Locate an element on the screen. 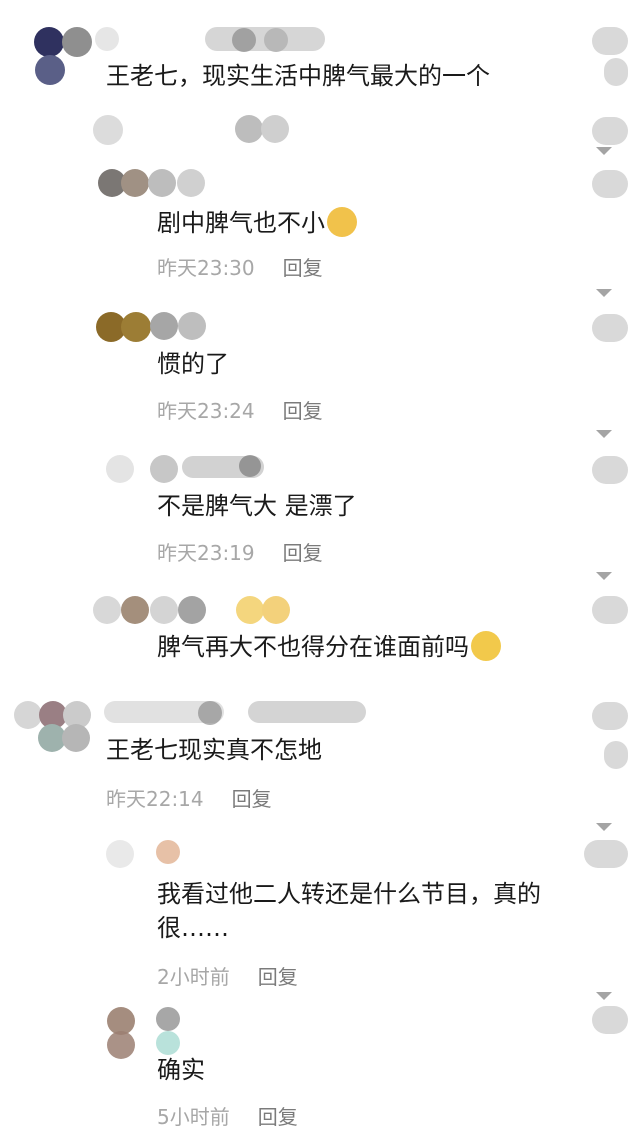 This screenshot has height=1145, width=640. comment-text: 王老七现实真不怎地 is located at coordinates (214, 750).